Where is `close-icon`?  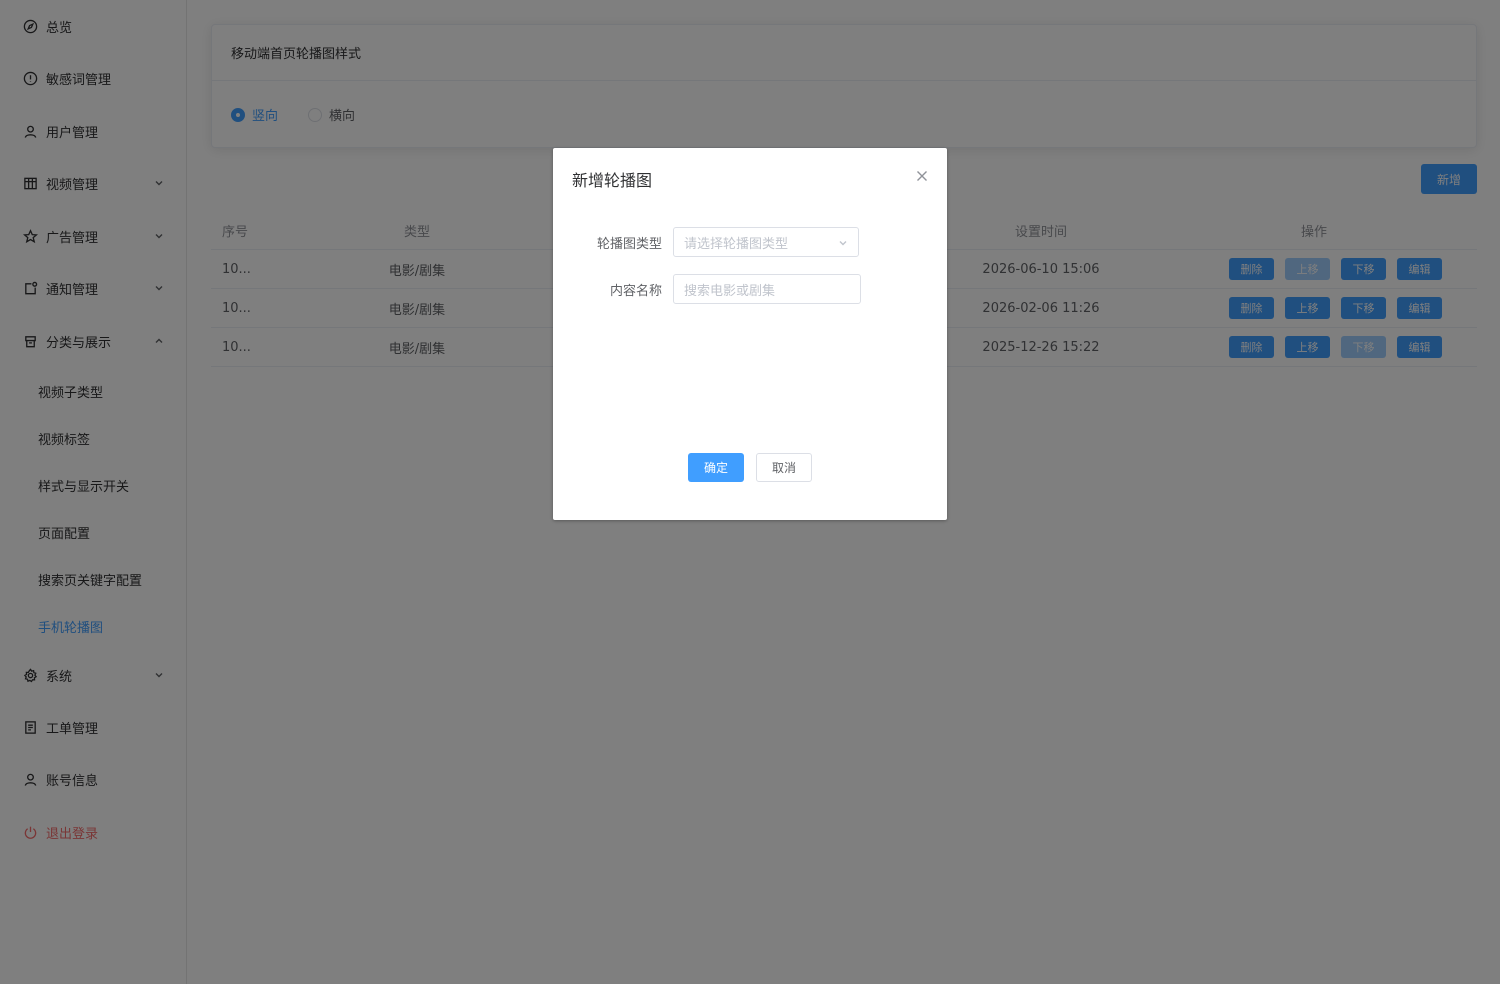 close-icon is located at coordinates (922, 176).